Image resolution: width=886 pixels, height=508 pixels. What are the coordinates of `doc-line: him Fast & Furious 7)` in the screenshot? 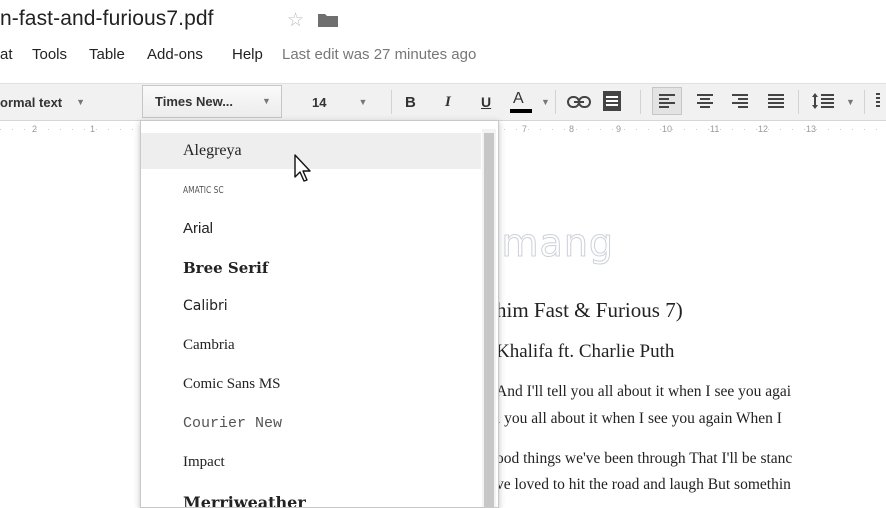 It's located at (589, 310).